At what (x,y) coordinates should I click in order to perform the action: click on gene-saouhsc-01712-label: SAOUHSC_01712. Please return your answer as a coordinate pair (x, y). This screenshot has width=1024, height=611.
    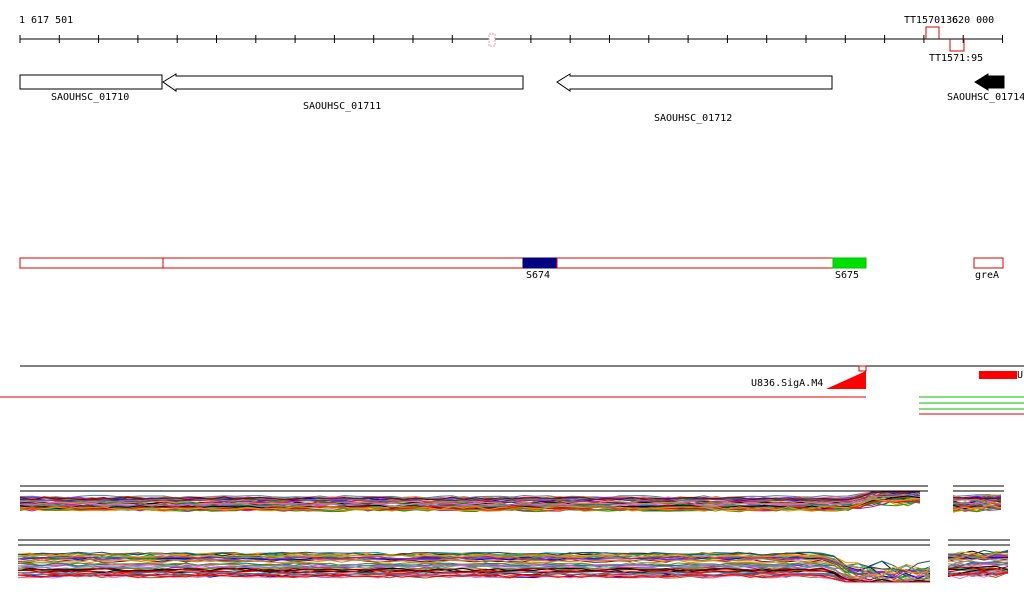
    Looking at the image, I should click on (693, 118).